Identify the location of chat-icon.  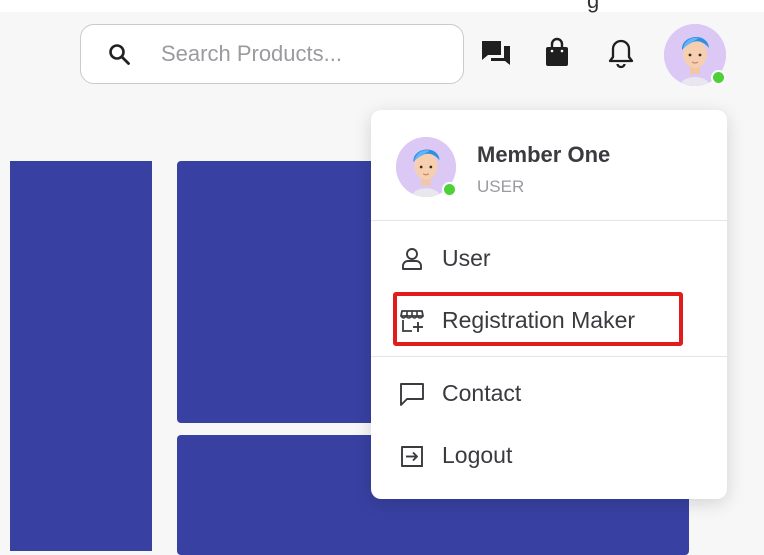
(496, 53).